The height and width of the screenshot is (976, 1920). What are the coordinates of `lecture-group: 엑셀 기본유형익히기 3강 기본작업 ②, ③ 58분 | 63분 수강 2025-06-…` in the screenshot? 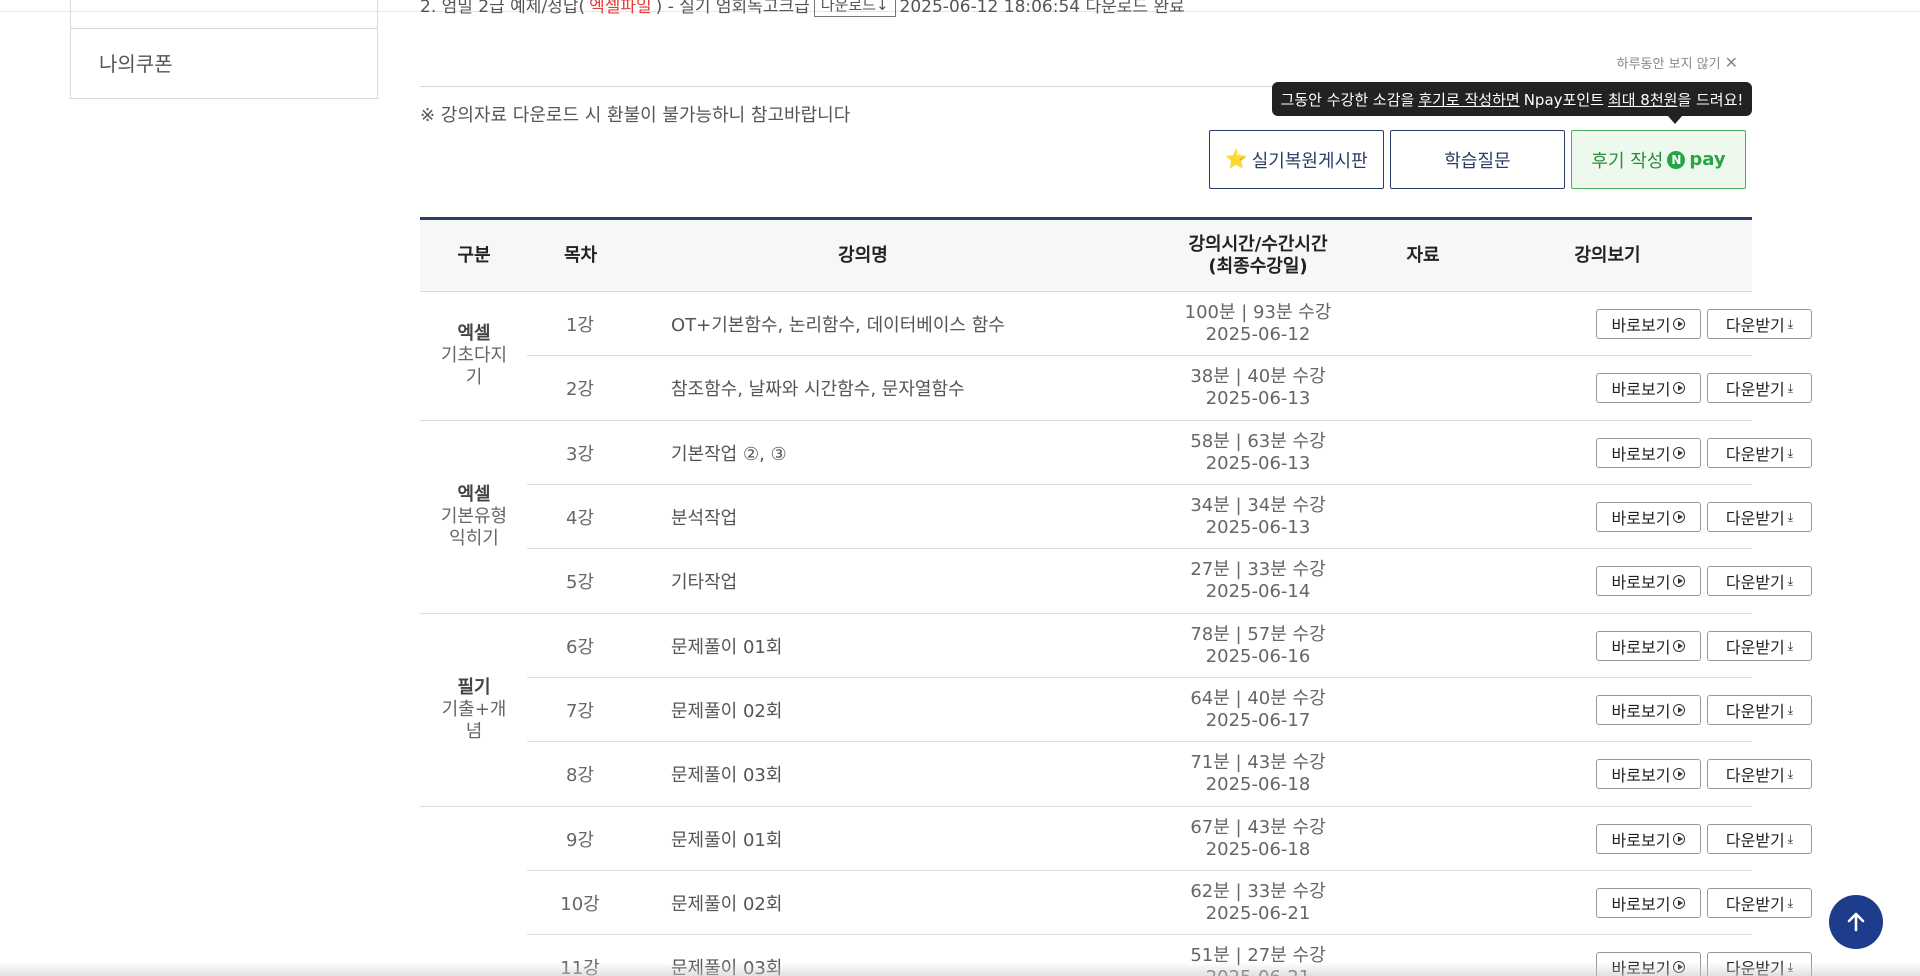 It's located at (1116, 517).